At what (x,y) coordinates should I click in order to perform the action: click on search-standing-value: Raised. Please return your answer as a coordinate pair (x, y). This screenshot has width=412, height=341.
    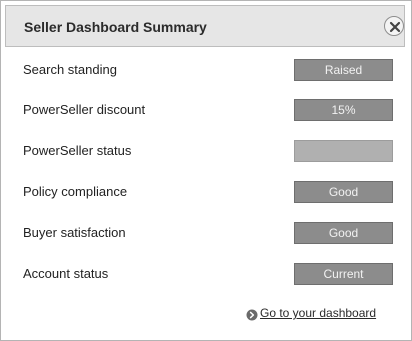
    Looking at the image, I should click on (343, 70).